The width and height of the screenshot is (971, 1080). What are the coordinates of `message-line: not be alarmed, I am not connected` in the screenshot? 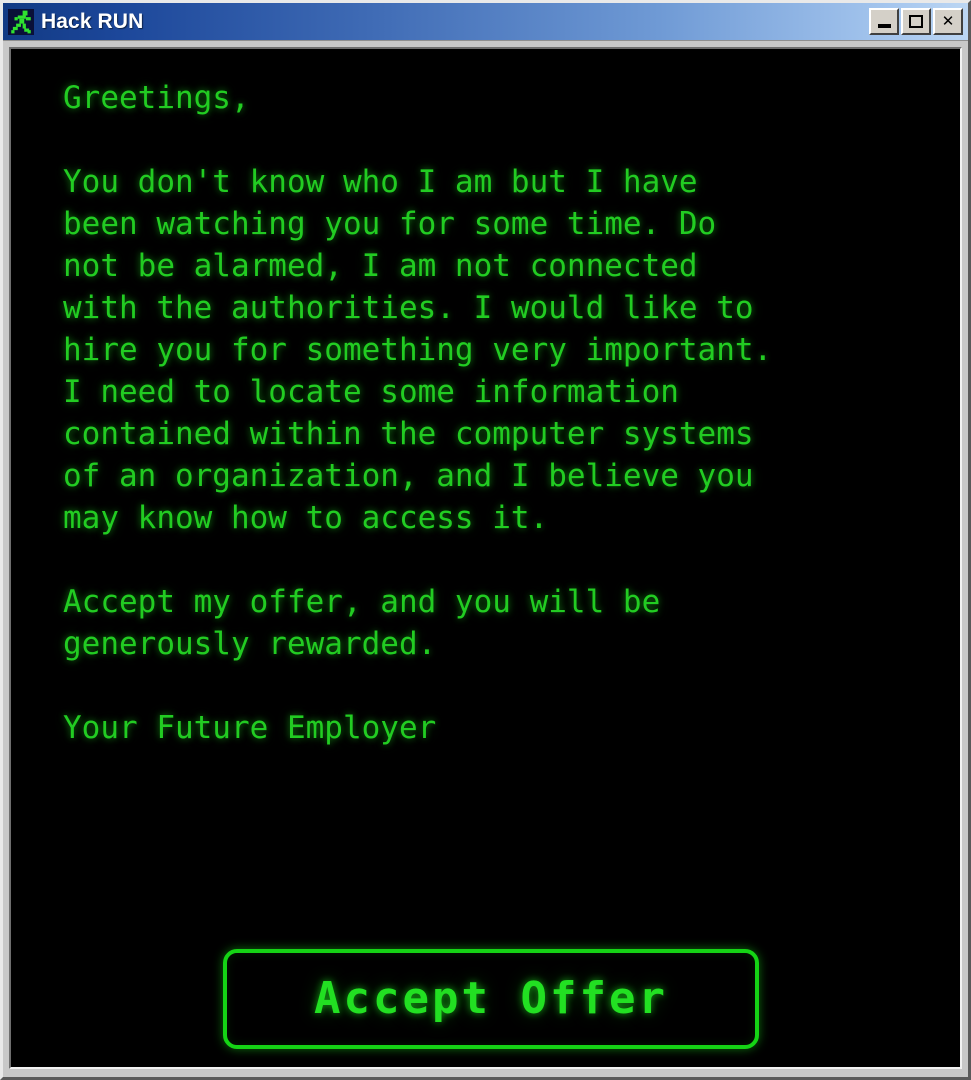 It's located at (380, 266).